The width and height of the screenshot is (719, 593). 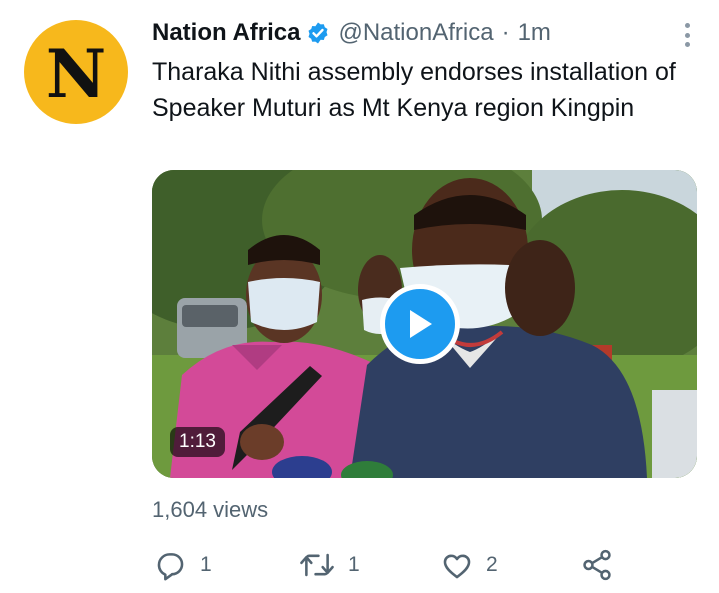 What do you see at coordinates (206, 564) in the screenshot?
I see `reply-count: 1` at bounding box center [206, 564].